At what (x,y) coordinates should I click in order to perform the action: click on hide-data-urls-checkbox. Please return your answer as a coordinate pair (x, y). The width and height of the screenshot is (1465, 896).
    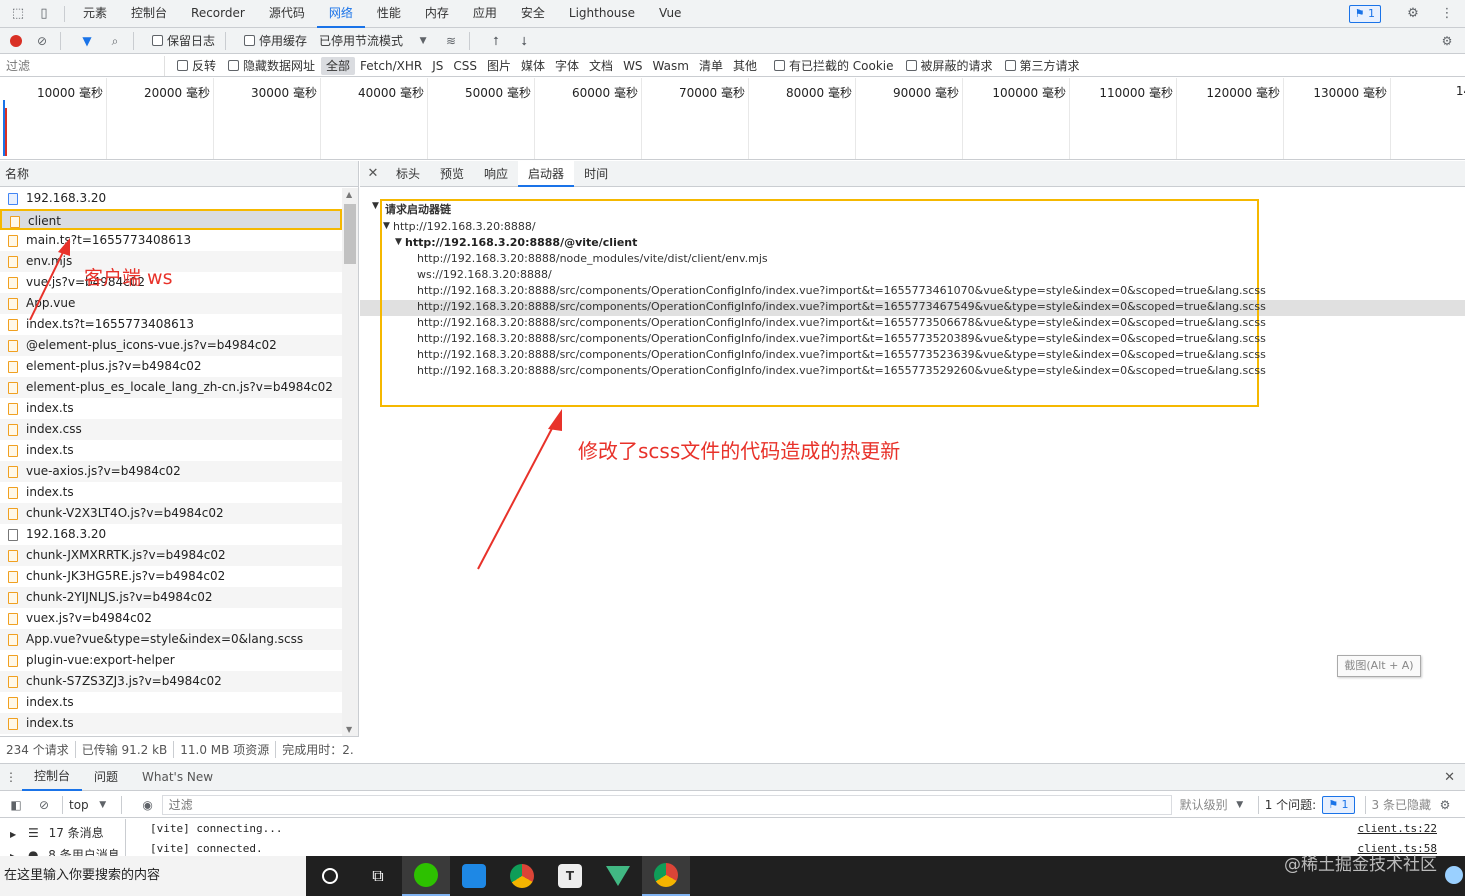
    Looking at the image, I should click on (234, 65).